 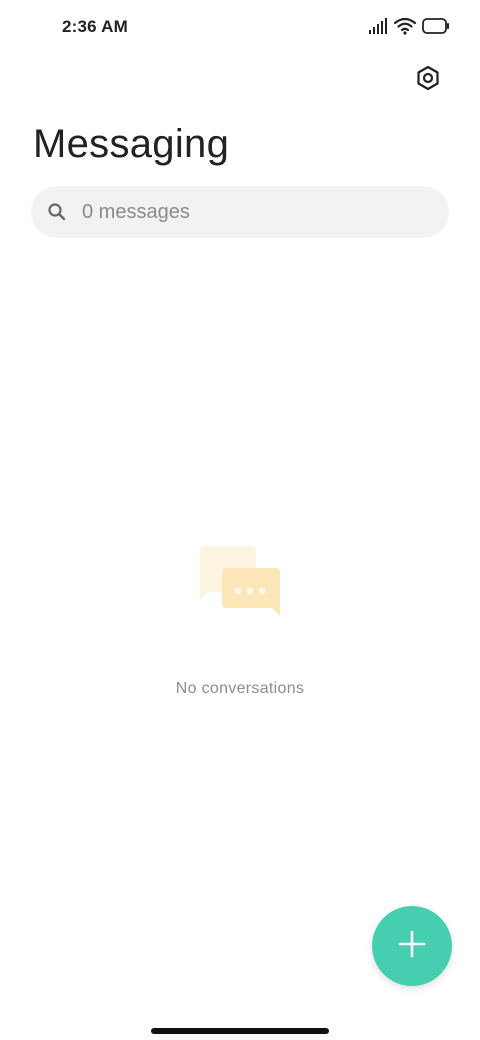 I want to click on status-time: 2:36 AM, so click(x=95, y=26).